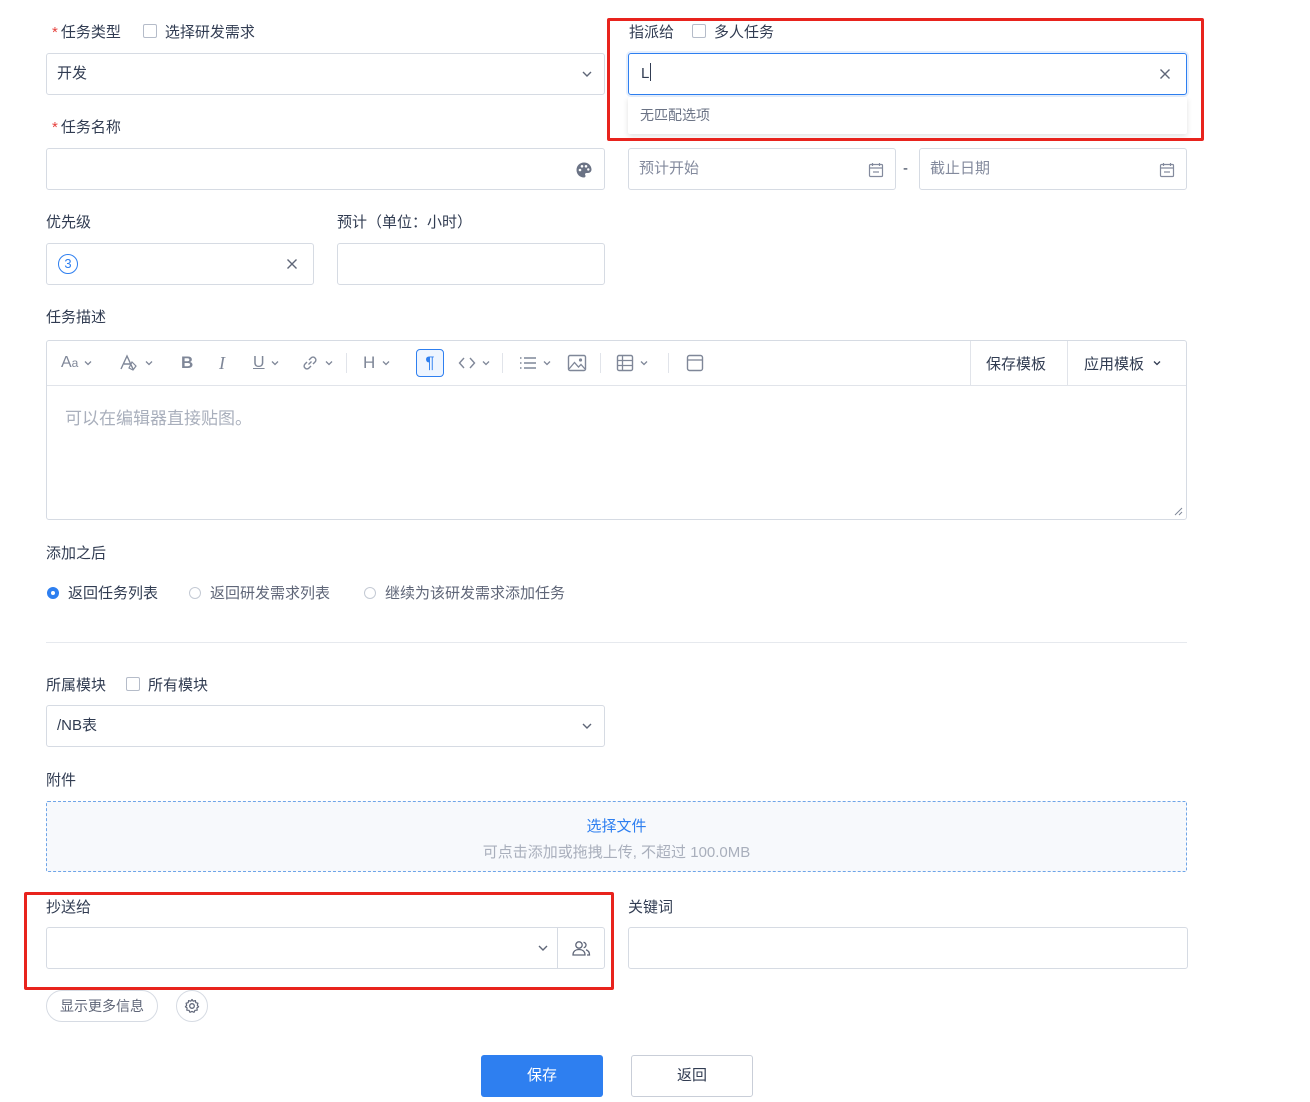  Describe the element at coordinates (68, 264) in the screenshot. I see `priority-badge: 3` at that location.